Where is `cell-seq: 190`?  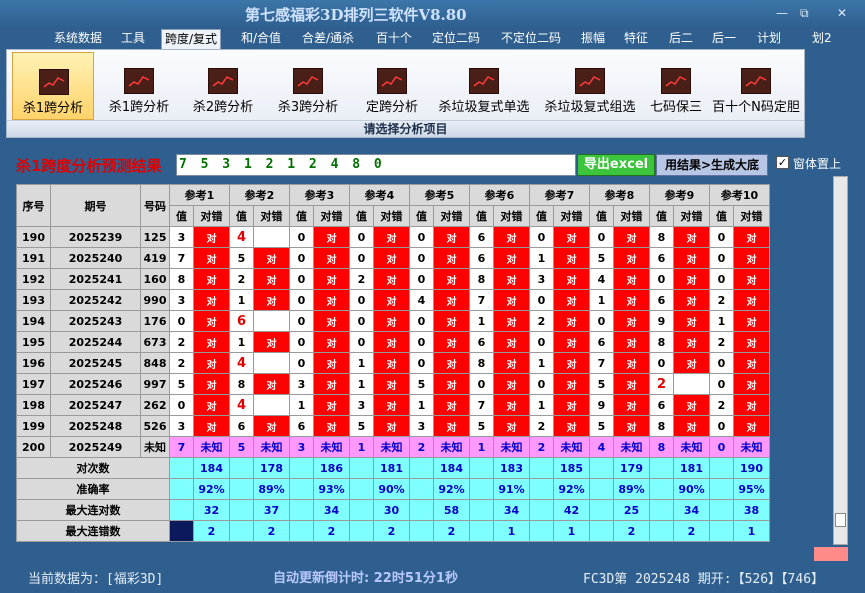 cell-seq: 190 is located at coordinates (33, 237).